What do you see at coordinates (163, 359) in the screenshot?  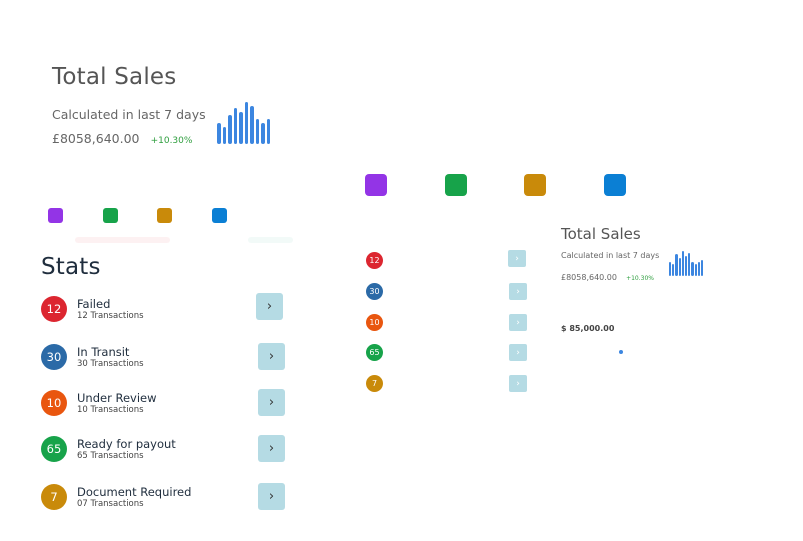 I see `stat-row-in-transit: 30 In Transit 30 Transactions` at bounding box center [163, 359].